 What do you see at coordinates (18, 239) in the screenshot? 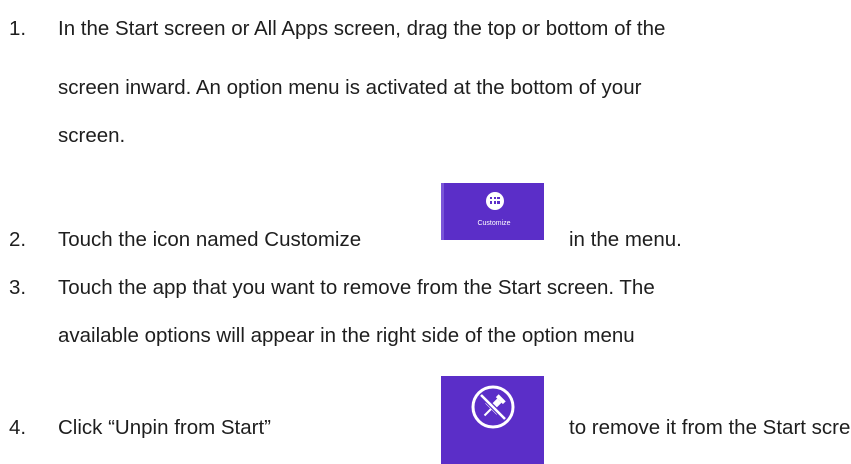
I see `step-number: 2.` at bounding box center [18, 239].